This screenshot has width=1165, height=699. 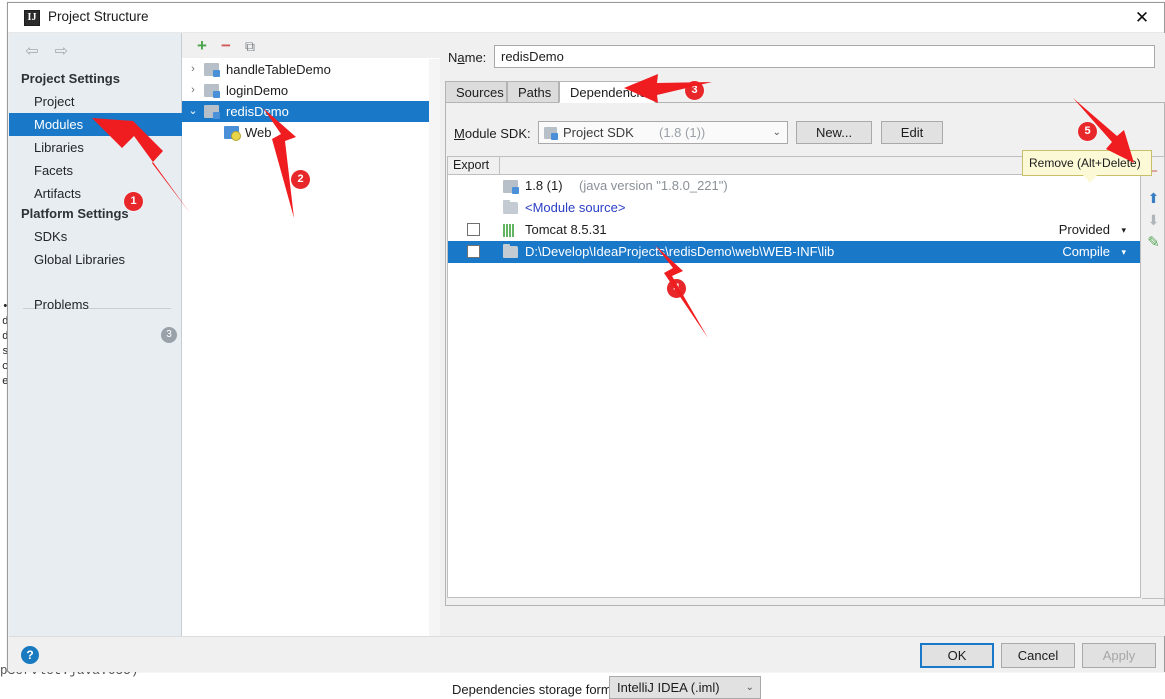 What do you see at coordinates (912, 132) in the screenshot?
I see `edit-sdk-button: Edit` at bounding box center [912, 132].